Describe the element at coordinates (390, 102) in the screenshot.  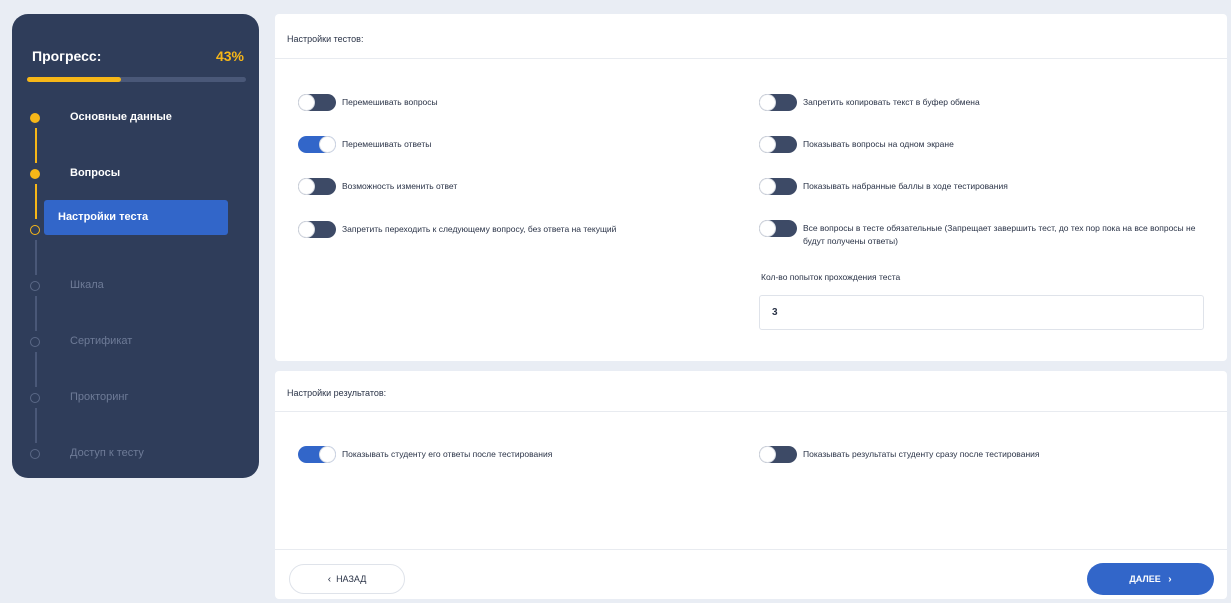
I see `toggle-label: Перемешивать вопросы` at that location.